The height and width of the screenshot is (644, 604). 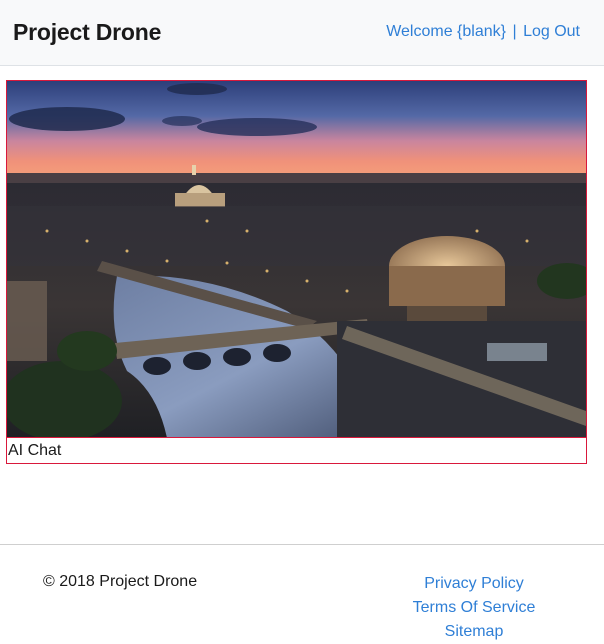 I want to click on welcome-link: Welcome {blank}, so click(x=446, y=31).